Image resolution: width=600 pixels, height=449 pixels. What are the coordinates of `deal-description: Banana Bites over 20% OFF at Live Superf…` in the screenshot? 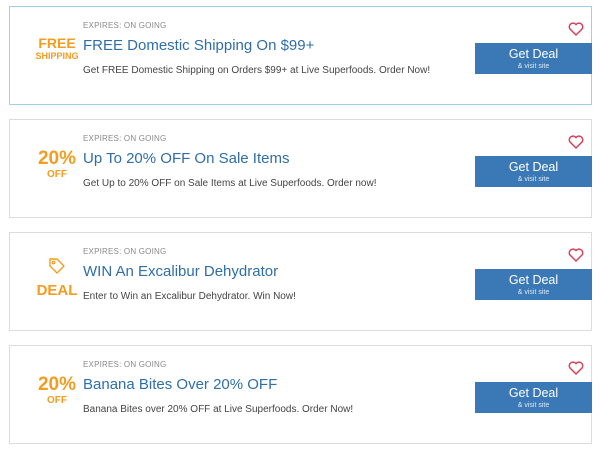 It's located at (218, 409).